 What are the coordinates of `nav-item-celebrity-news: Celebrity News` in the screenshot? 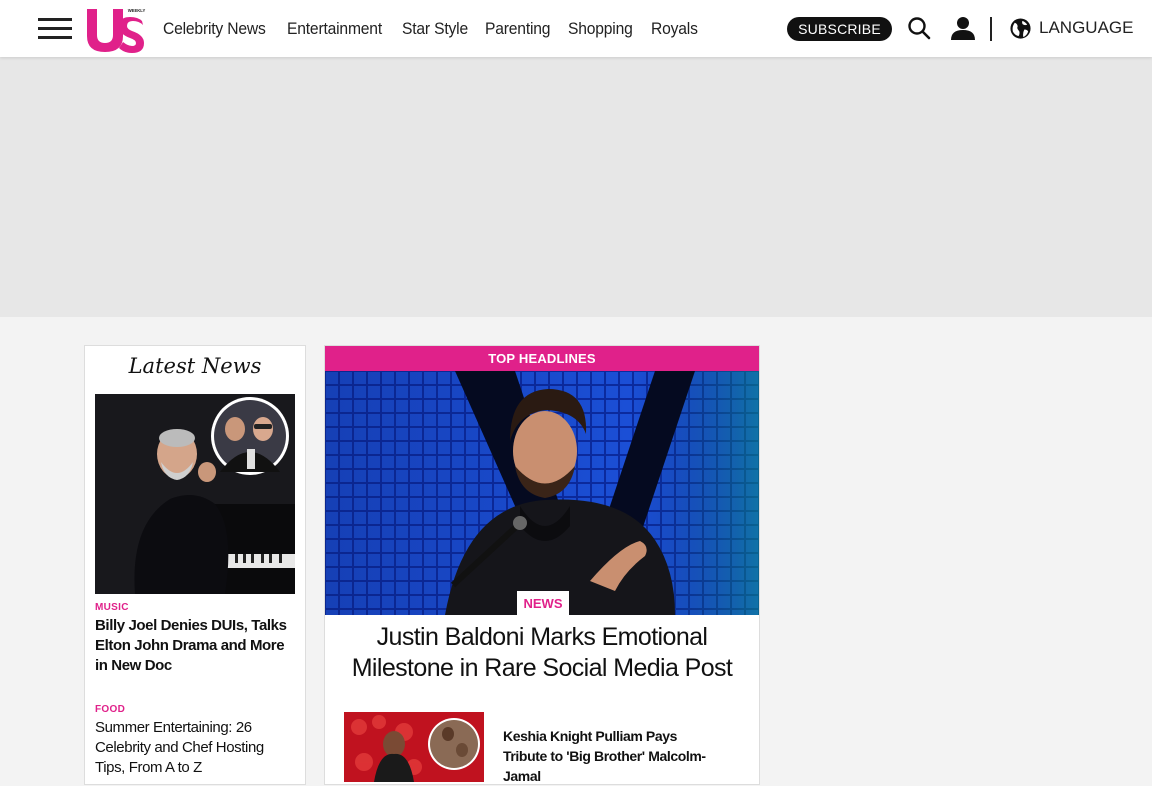 It's located at (214, 29).